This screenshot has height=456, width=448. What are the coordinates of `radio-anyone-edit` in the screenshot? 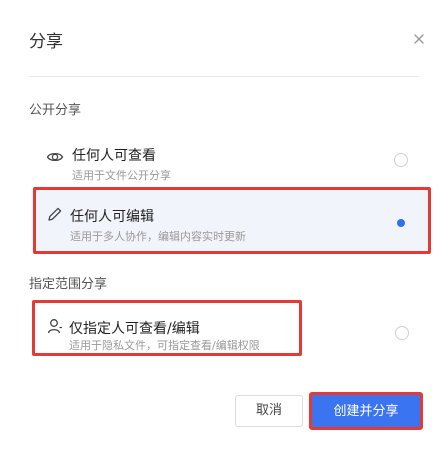 It's located at (401, 223).